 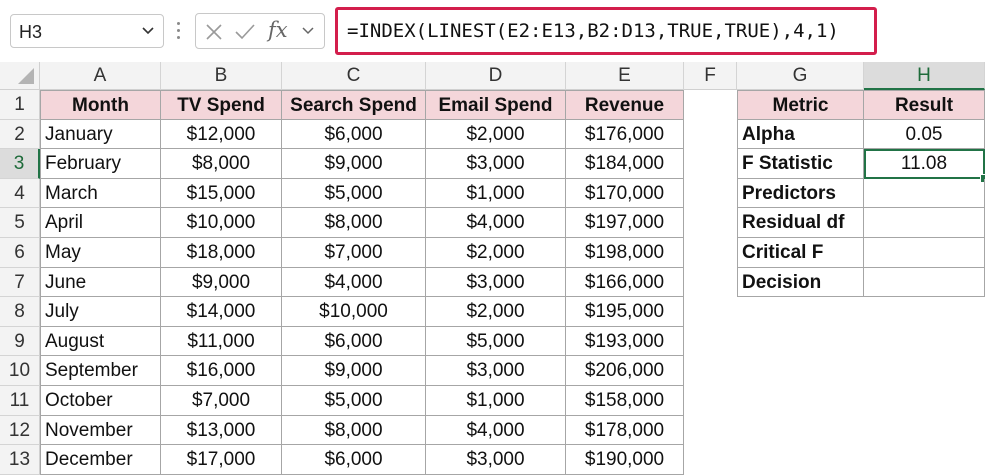 What do you see at coordinates (924, 164) in the screenshot?
I see `active-cell: 11.08` at bounding box center [924, 164].